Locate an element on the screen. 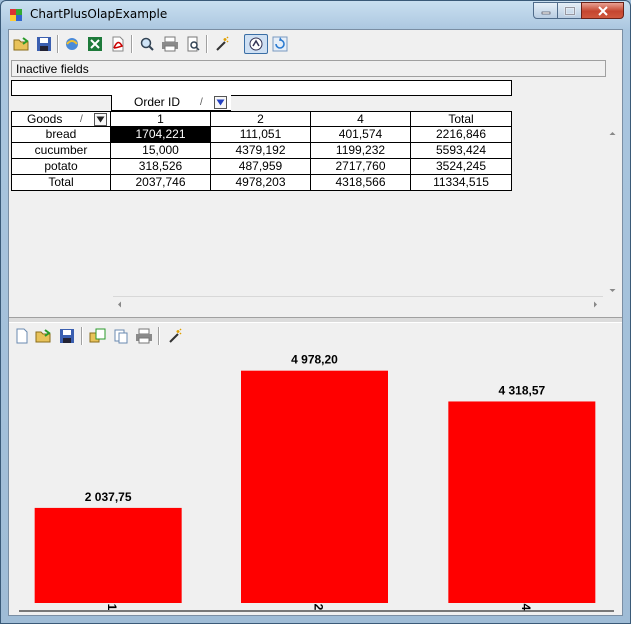 This screenshot has width=631, height=624. export-html-icon is located at coordinates (72, 44).